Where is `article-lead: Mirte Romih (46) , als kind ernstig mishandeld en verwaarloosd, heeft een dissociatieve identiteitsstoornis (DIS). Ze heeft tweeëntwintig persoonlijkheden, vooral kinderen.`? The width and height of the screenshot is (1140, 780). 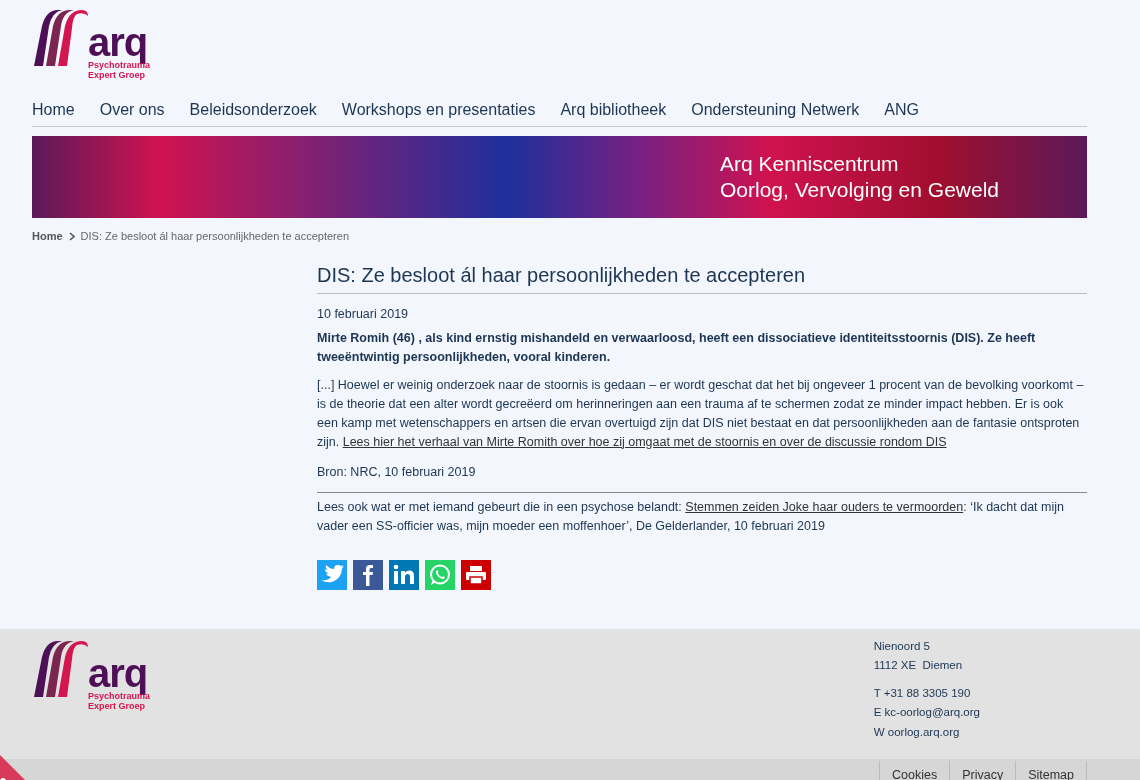
article-lead: Mirte Romih (46) , als kind ernstig mishandeld en verwaarloosd, heeft een dissociatieve identiteitsstoornis (DIS). Ze heeft tweeëntwintig persoonlijkheden, vooral kinderen. is located at coordinates (677, 347).